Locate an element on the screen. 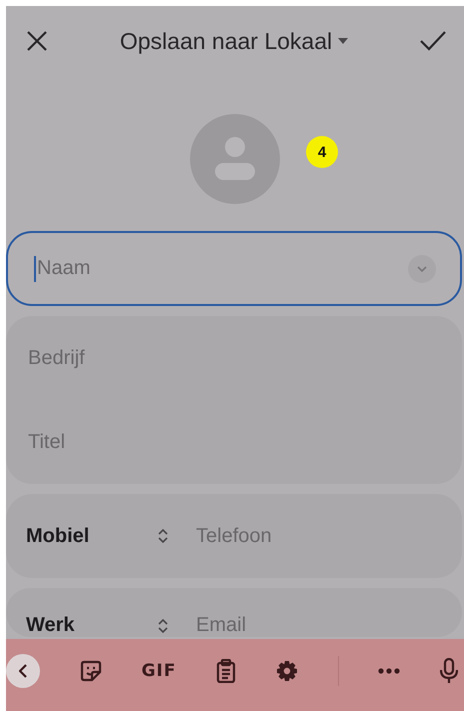  check-icon is located at coordinates (433, 41).